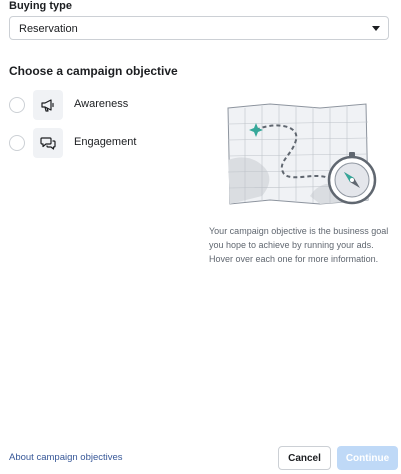 The width and height of the screenshot is (401, 474). What do you see at coordinates (199, 28) in the screenshot?
I see `buying-type-select: Reservation` at bounding box center [199, 28].